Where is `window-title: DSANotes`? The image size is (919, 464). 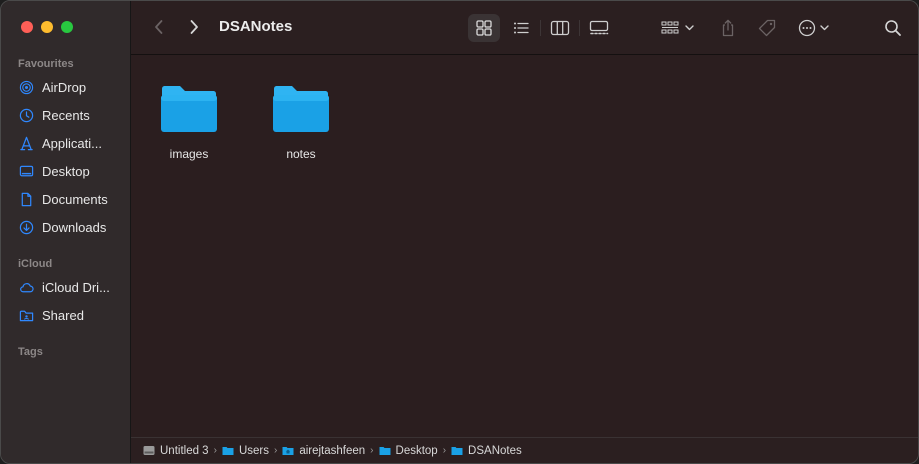 window-title: DSANotes is located at coordinates (256, 26).